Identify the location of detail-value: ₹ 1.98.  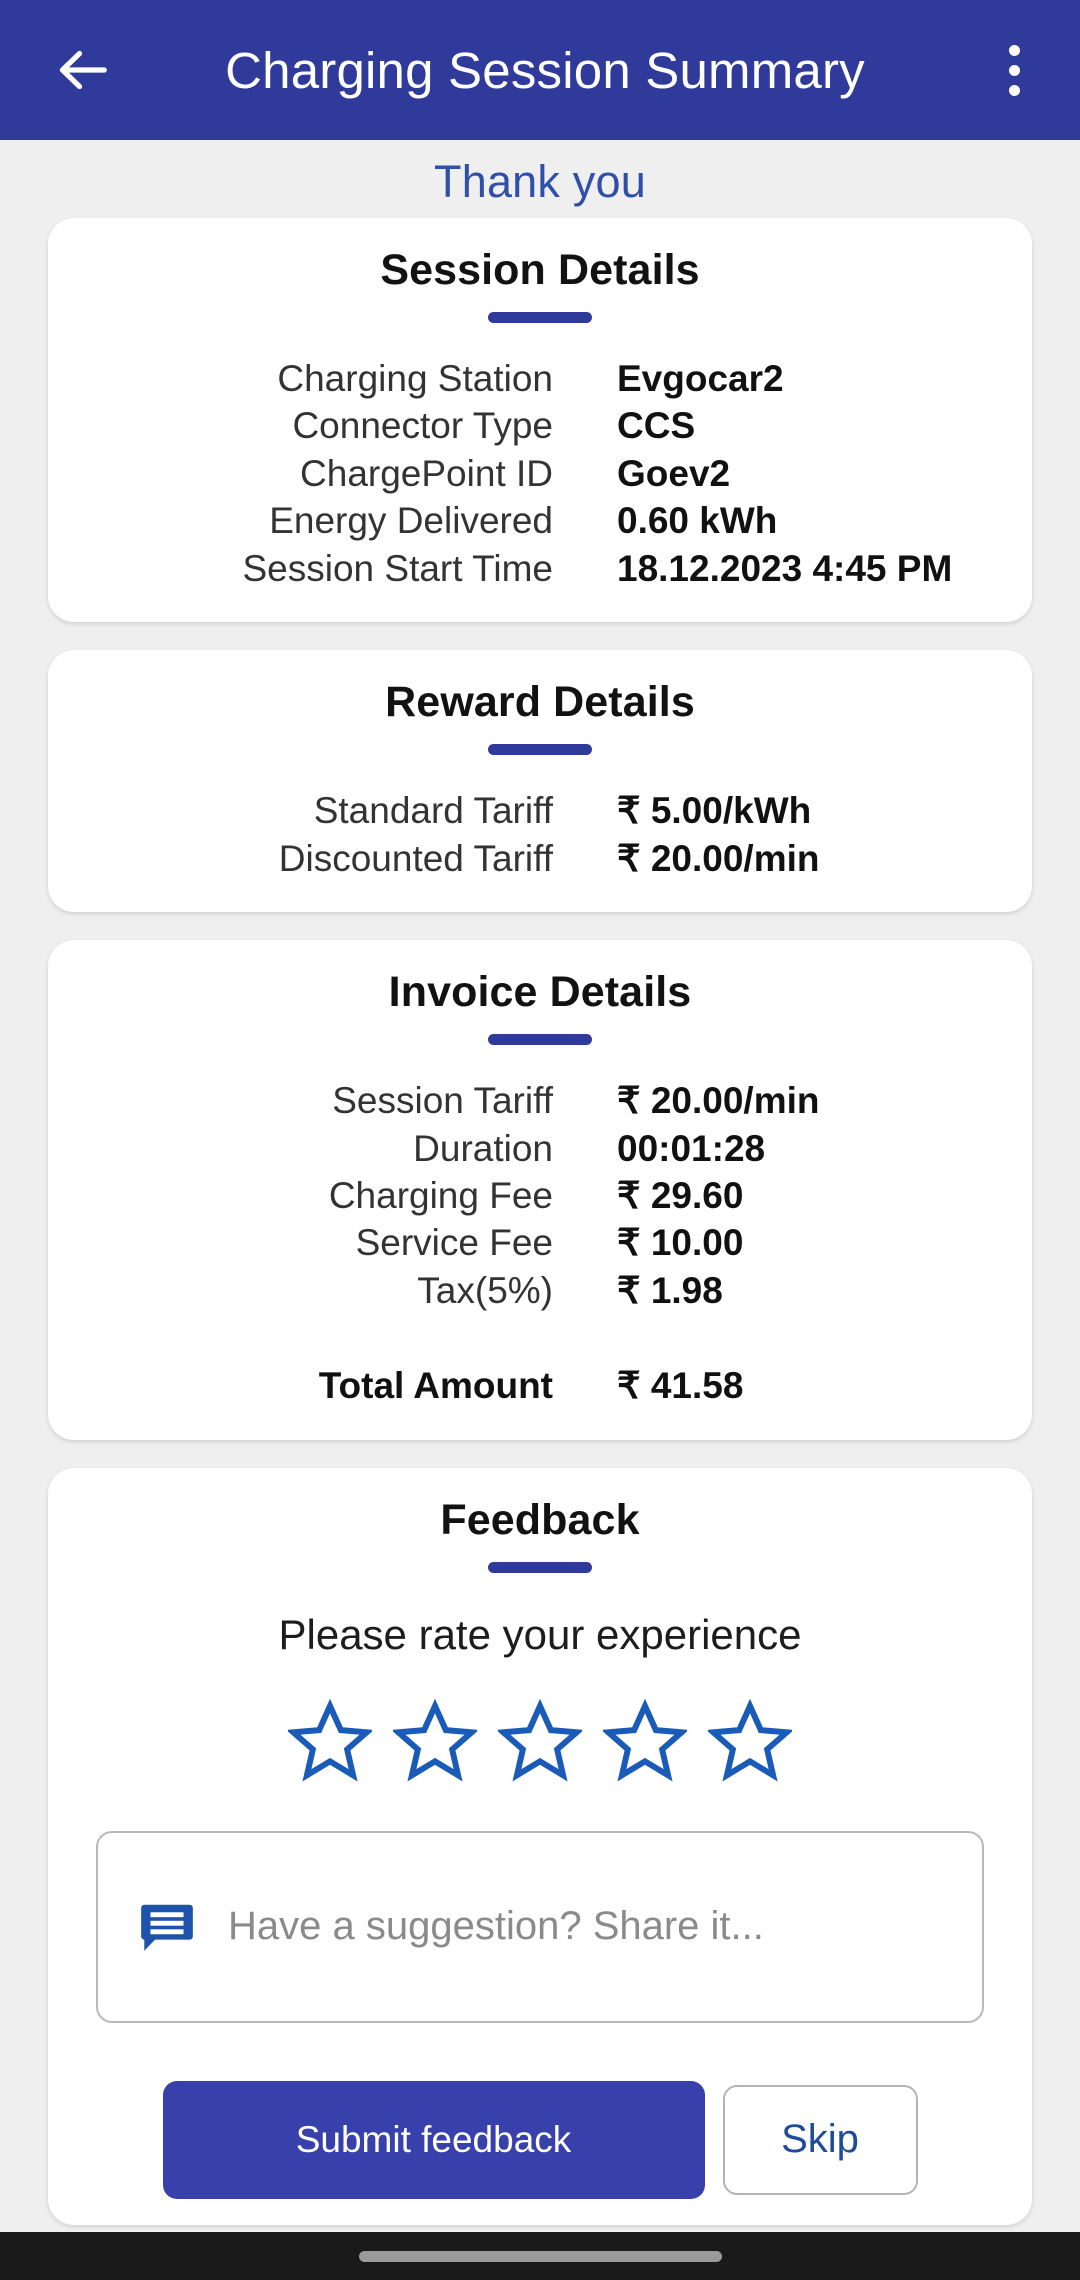
(670, 1290).